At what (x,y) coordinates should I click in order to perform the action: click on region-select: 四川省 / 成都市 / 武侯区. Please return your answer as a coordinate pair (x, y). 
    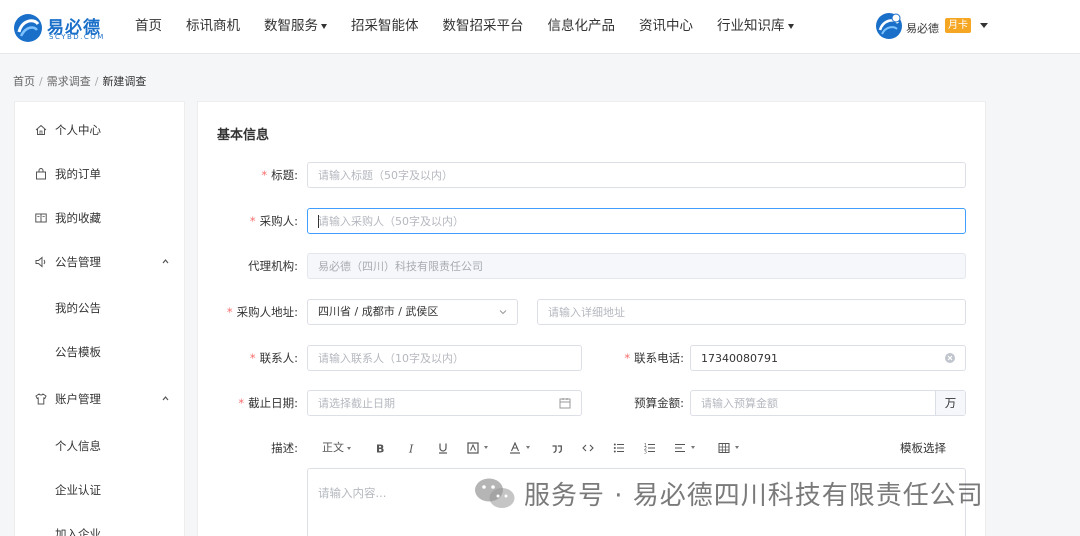
    Looking at the image, I should click on (412, 312).